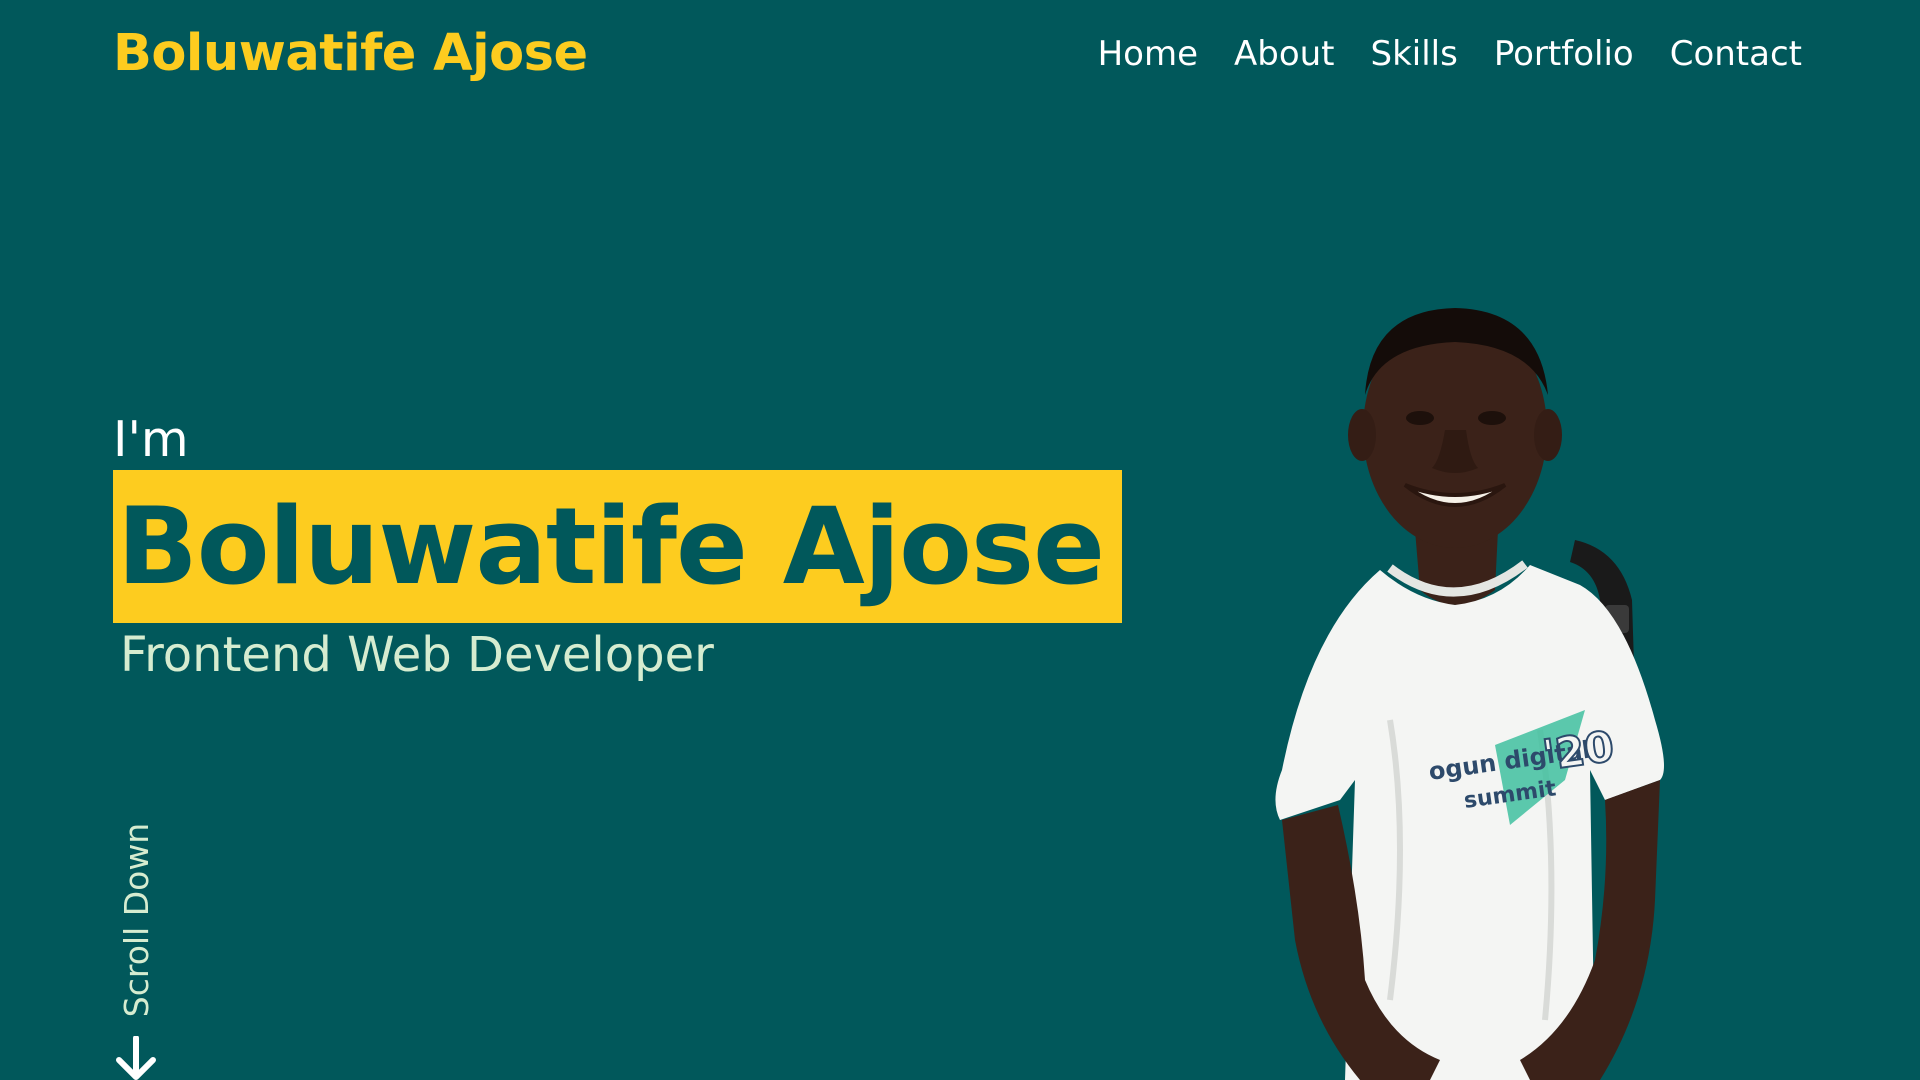 This screenshot has width=1920, height=1080. I want to click on main-nav: Home About Skills Portfolio Contact, so click(1450, 54).